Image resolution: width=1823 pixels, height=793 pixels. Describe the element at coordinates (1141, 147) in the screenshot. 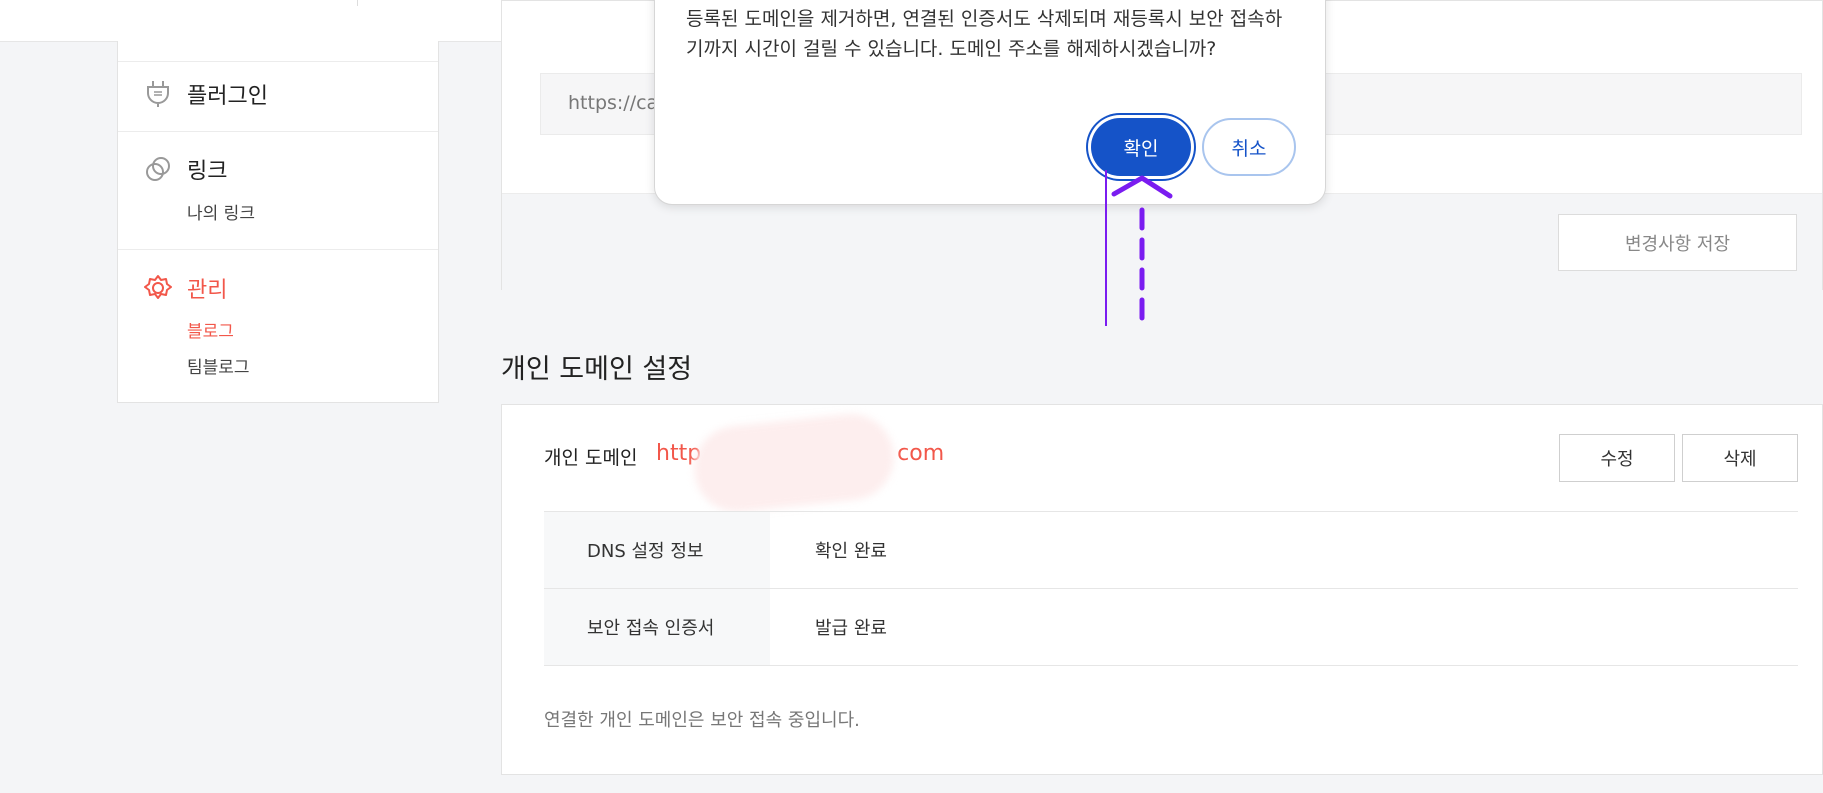

I see `confirm-button: 확인` at that location.